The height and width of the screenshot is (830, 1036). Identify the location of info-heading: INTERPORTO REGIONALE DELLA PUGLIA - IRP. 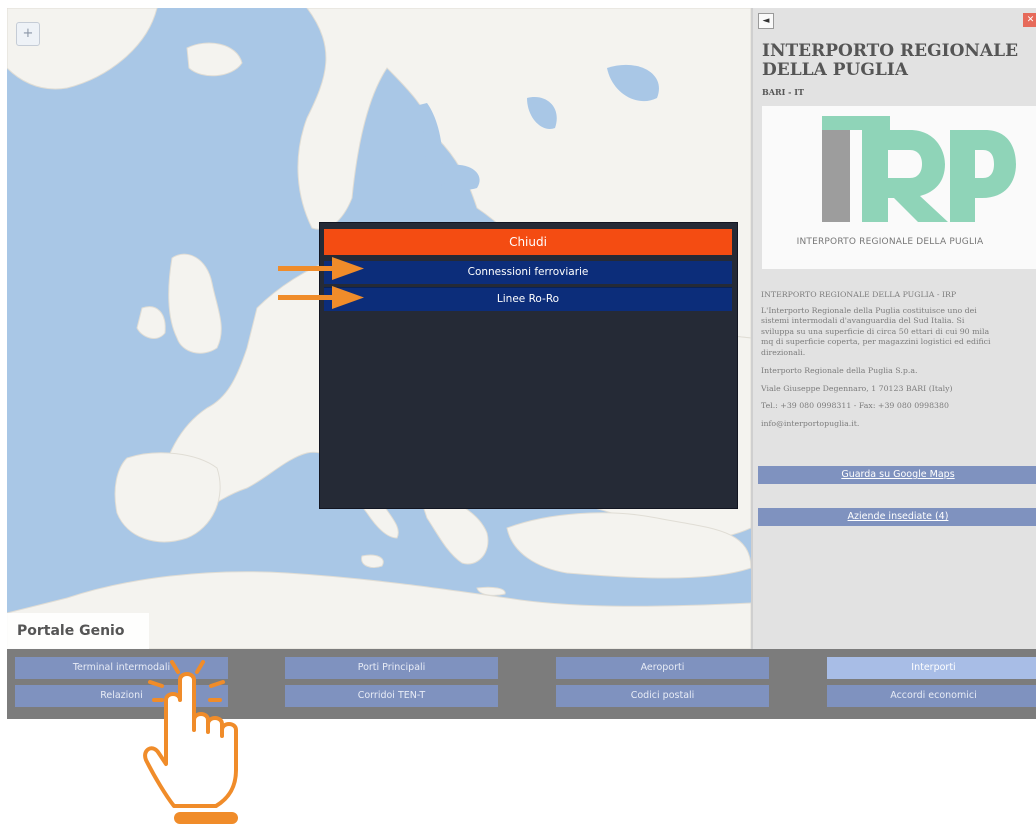
(859, 294).